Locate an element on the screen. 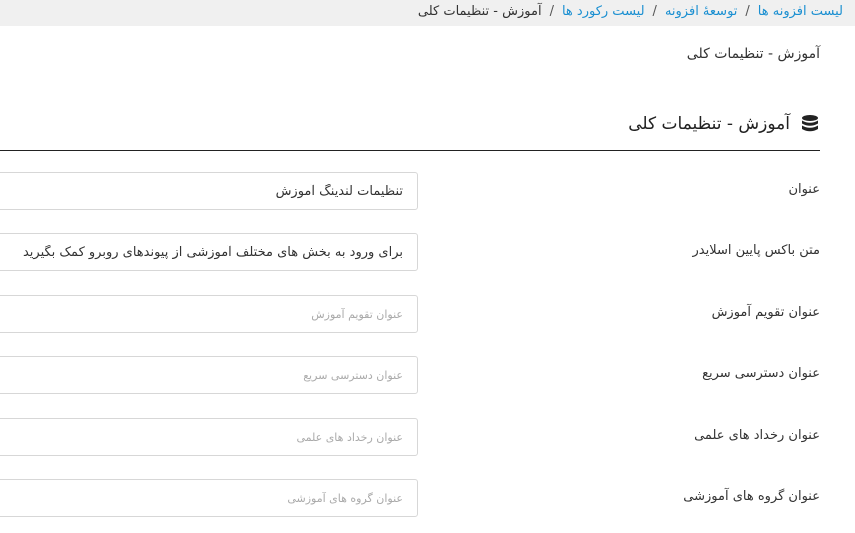 This screenshot has height=533, width=855. field-label: عنوان تقویم آموزش is located at coordinates (765, 312).